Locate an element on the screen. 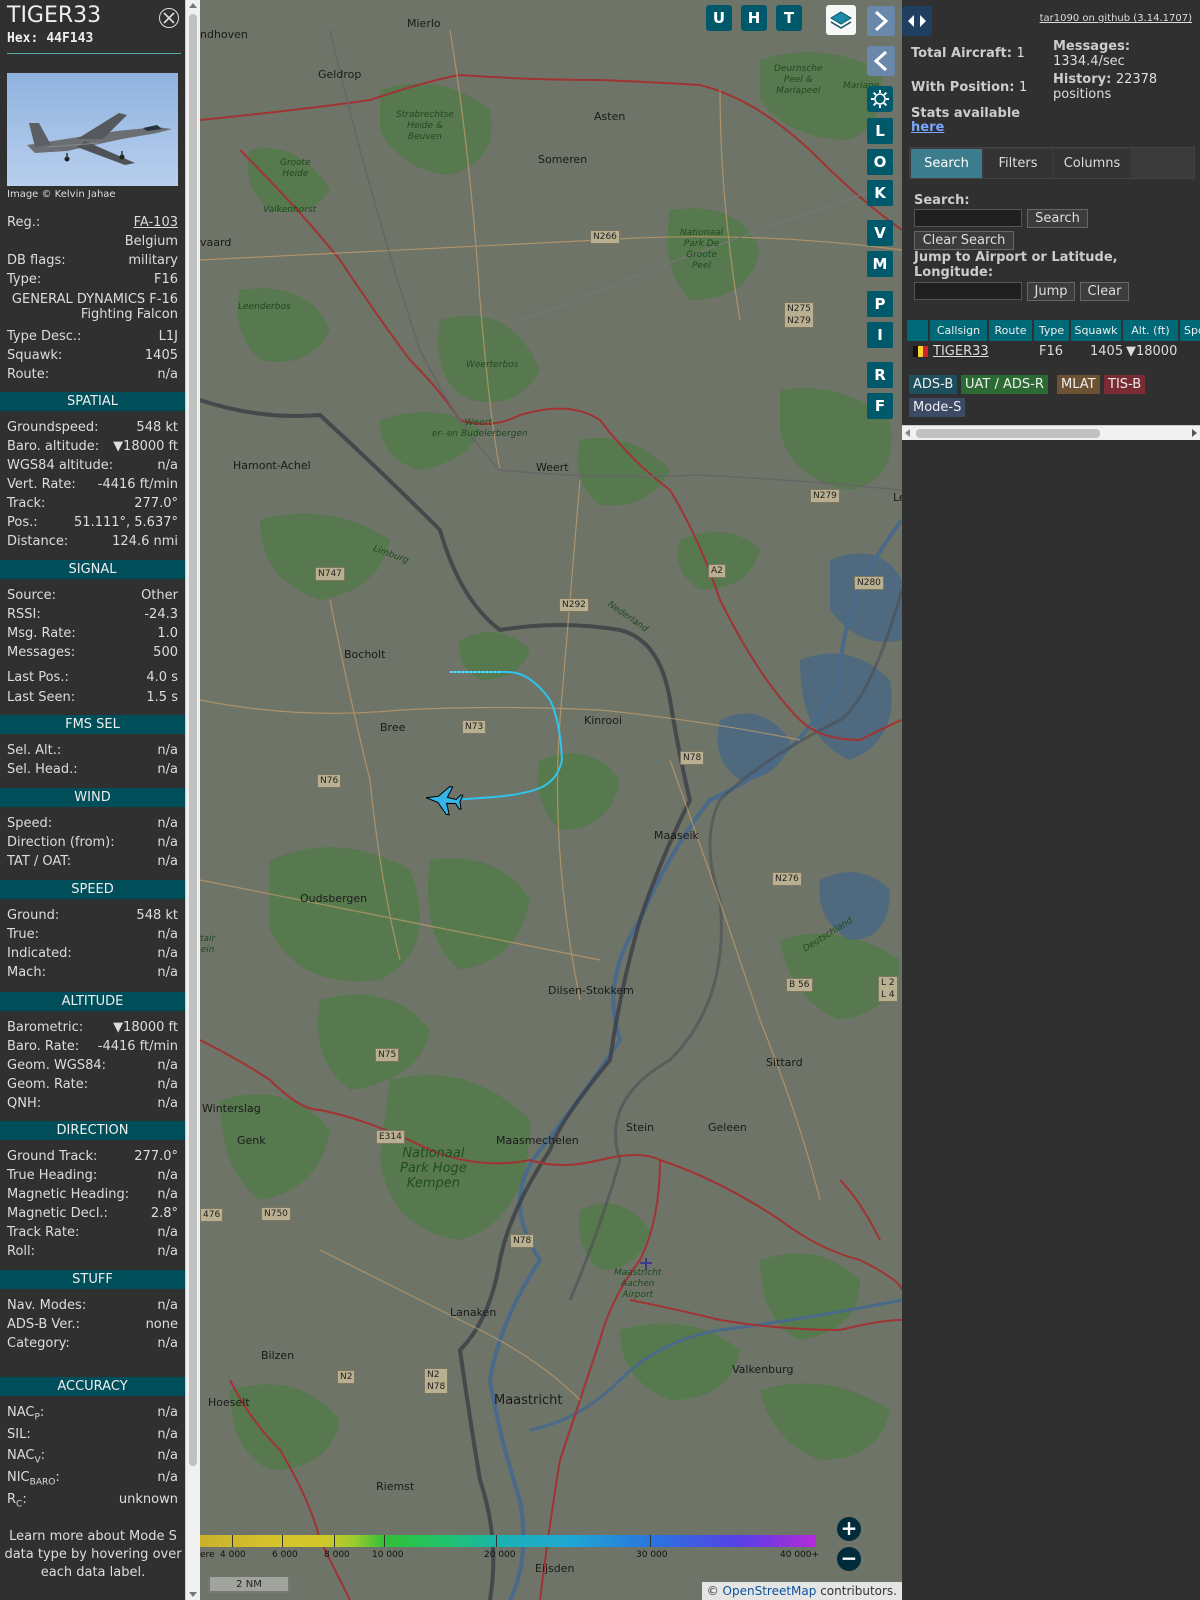  table-horizontal-scrollbar is located at coordinates (1051, 432).